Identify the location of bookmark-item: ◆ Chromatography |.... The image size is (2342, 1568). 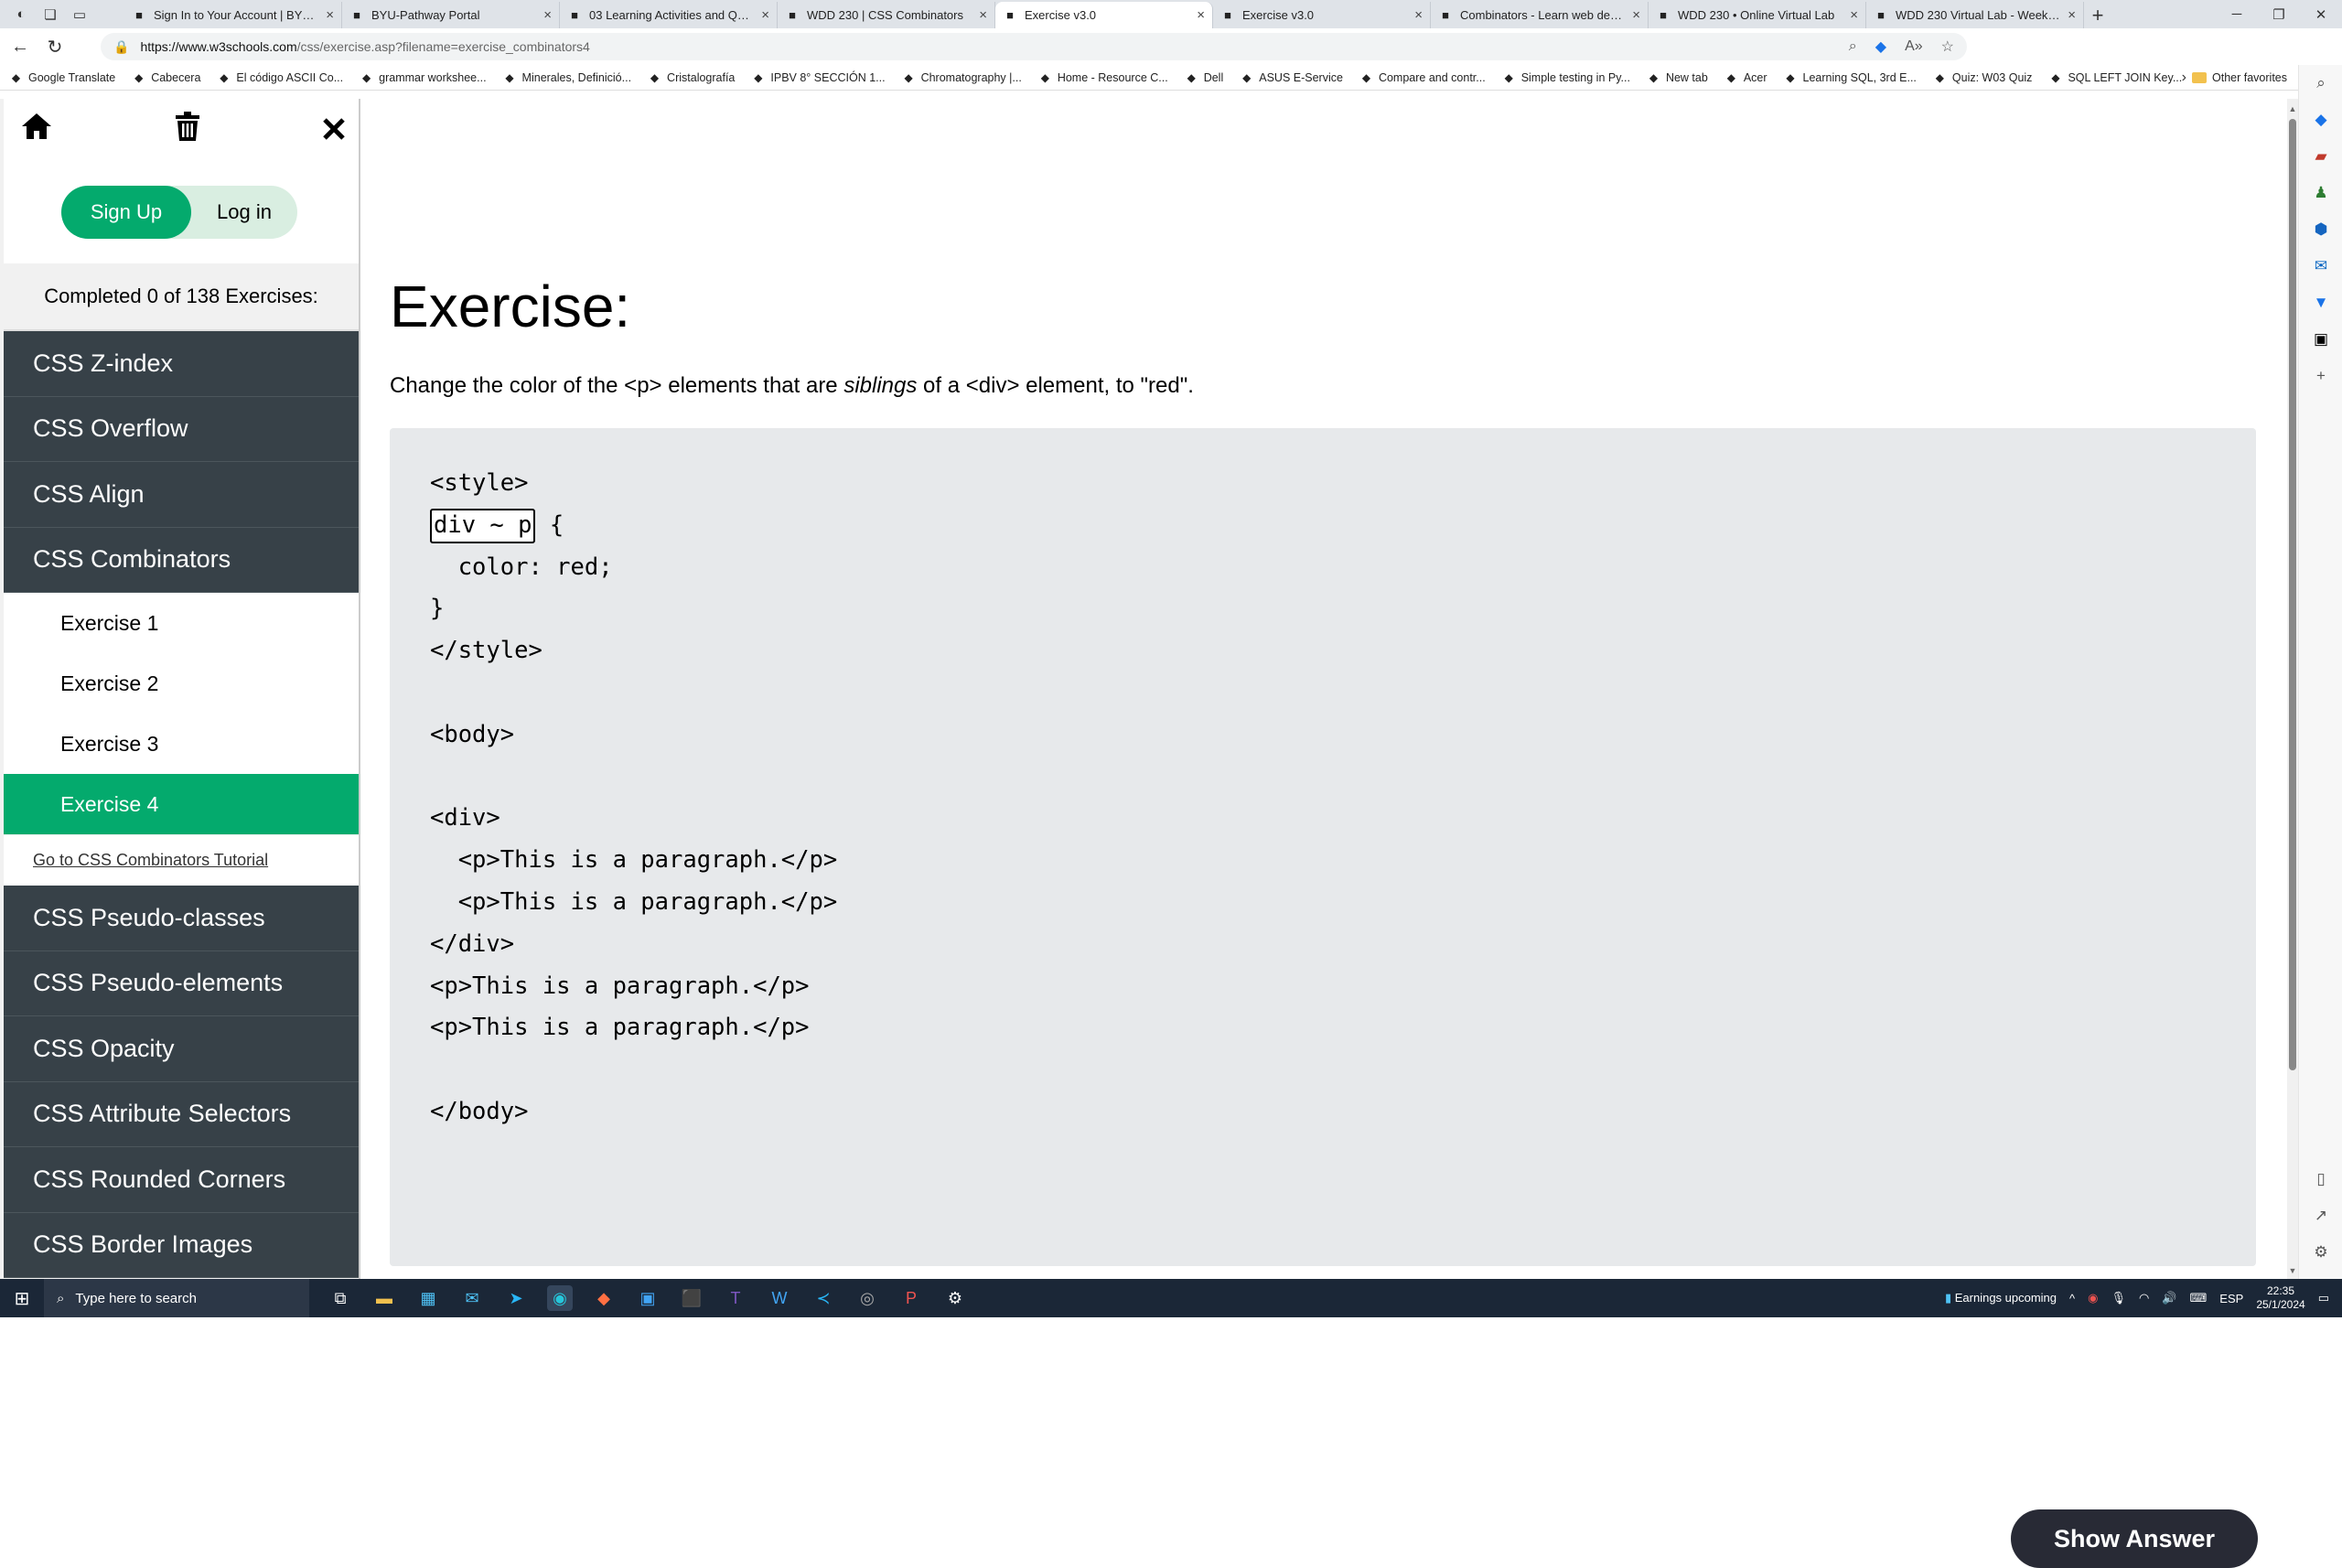
(961, 77).